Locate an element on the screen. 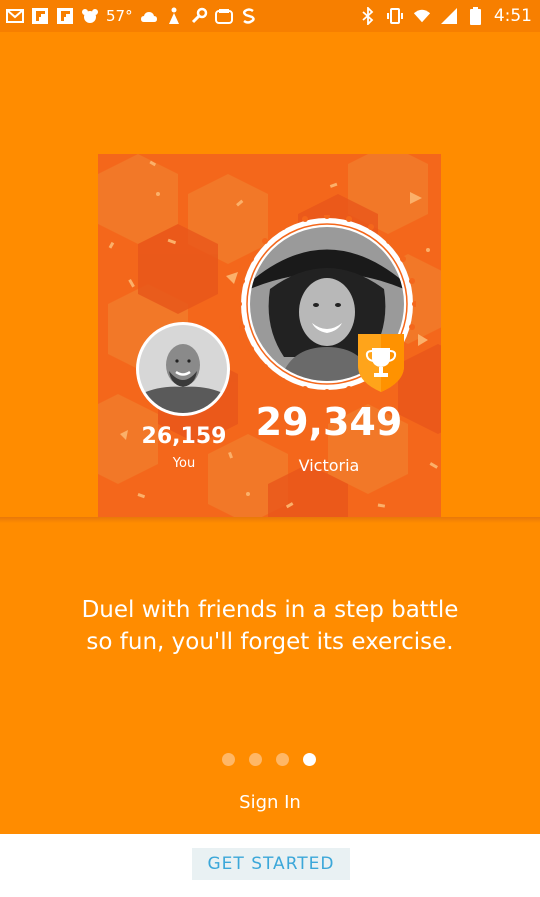  you-label: You is located at coordinates (184, 463).